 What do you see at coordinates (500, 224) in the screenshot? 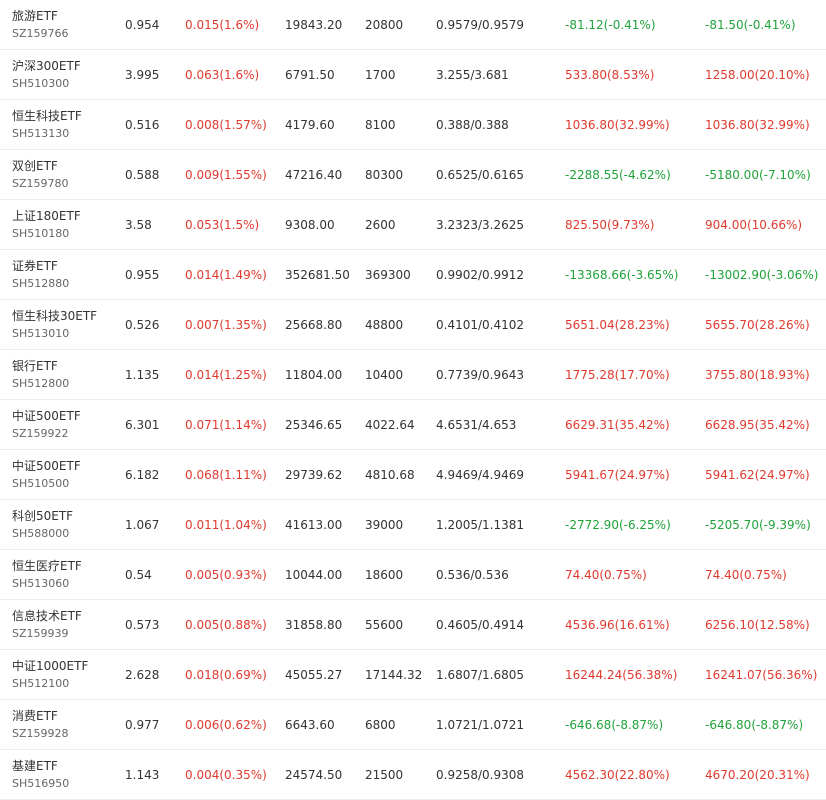
I see `nav-cell: 3.2323/3.2625` at bounding box center [500, 224].